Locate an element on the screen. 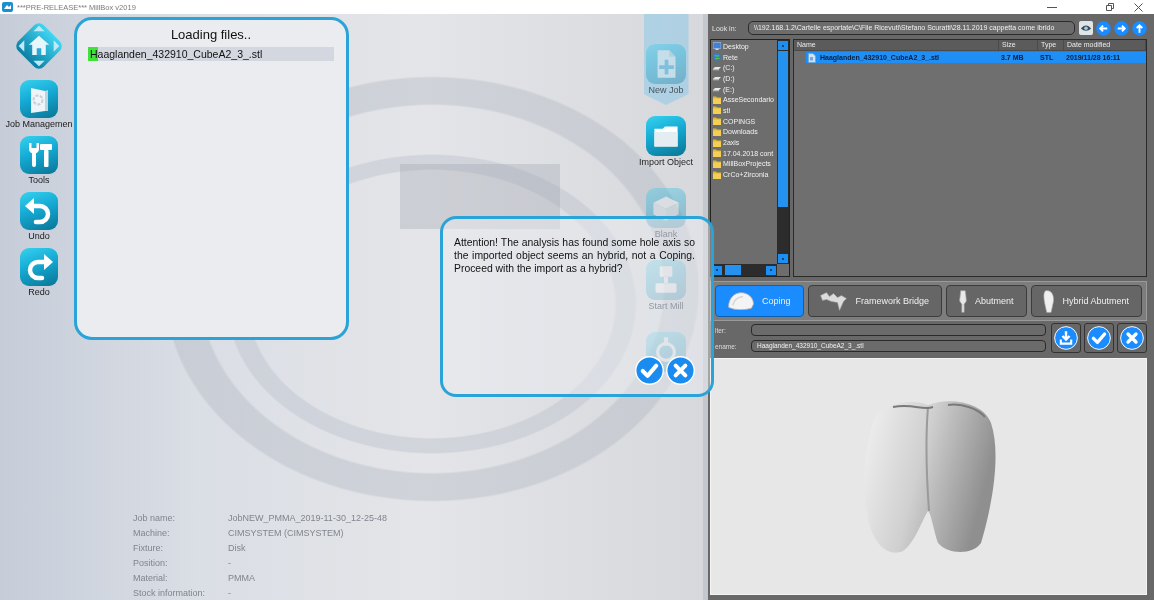 The image size is (1154, 600). dialog-title: Loading files.. is located at coordinates (211, 35).